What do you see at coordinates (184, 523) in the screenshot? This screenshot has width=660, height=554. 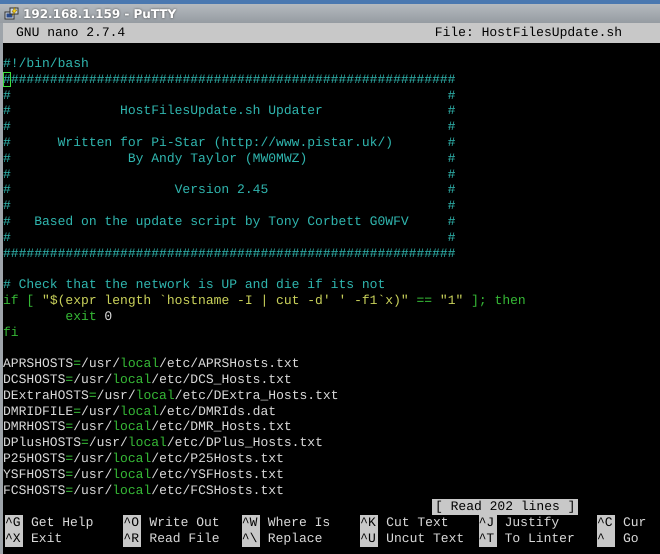 I see `shortcut-label: Write Out` at bounding box center [184, 523].